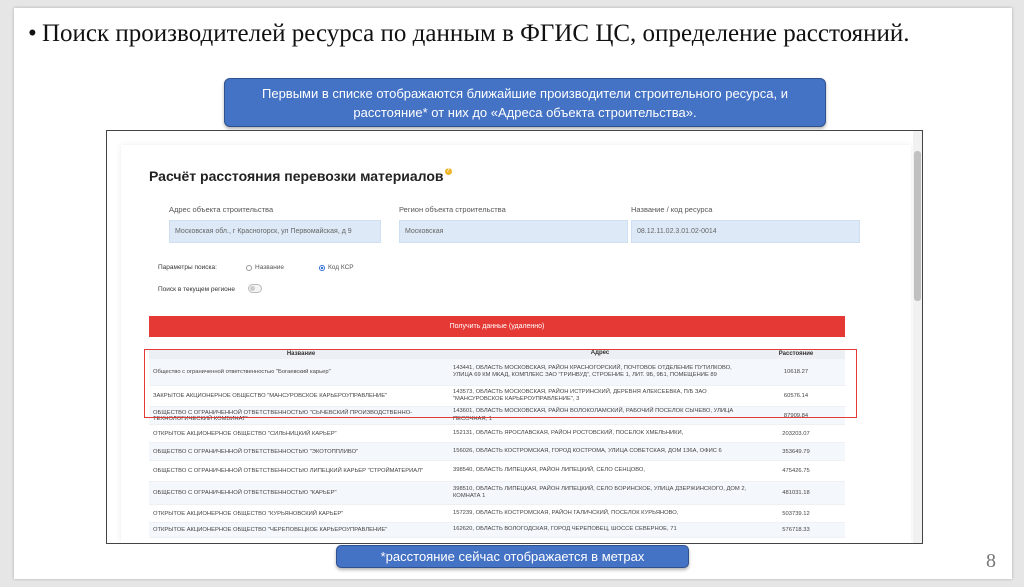  I want to click on radio-code-label: Код КСР, so click(341, 267).